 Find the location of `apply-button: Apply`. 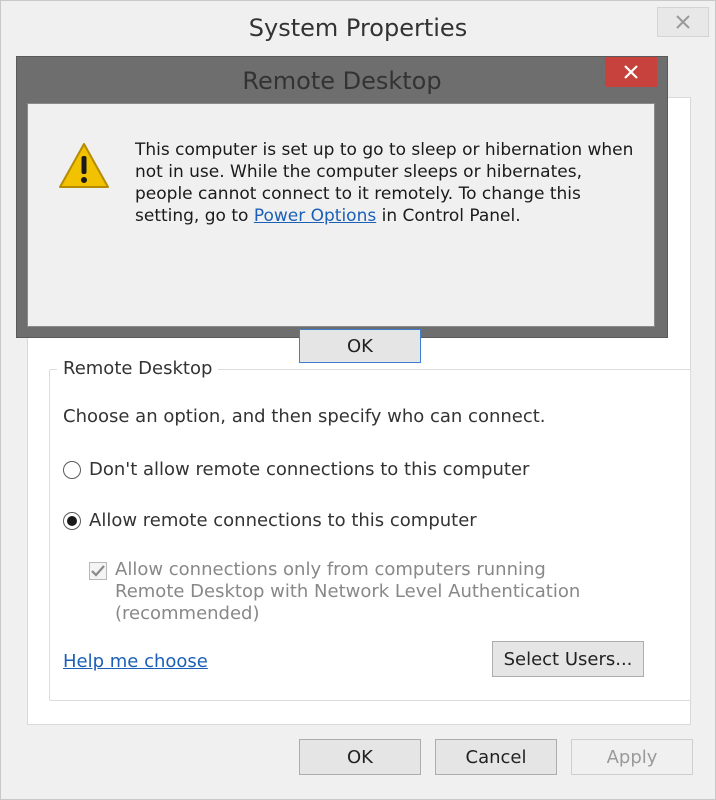

apply-button: Apply is located at coordinates (632, 757).